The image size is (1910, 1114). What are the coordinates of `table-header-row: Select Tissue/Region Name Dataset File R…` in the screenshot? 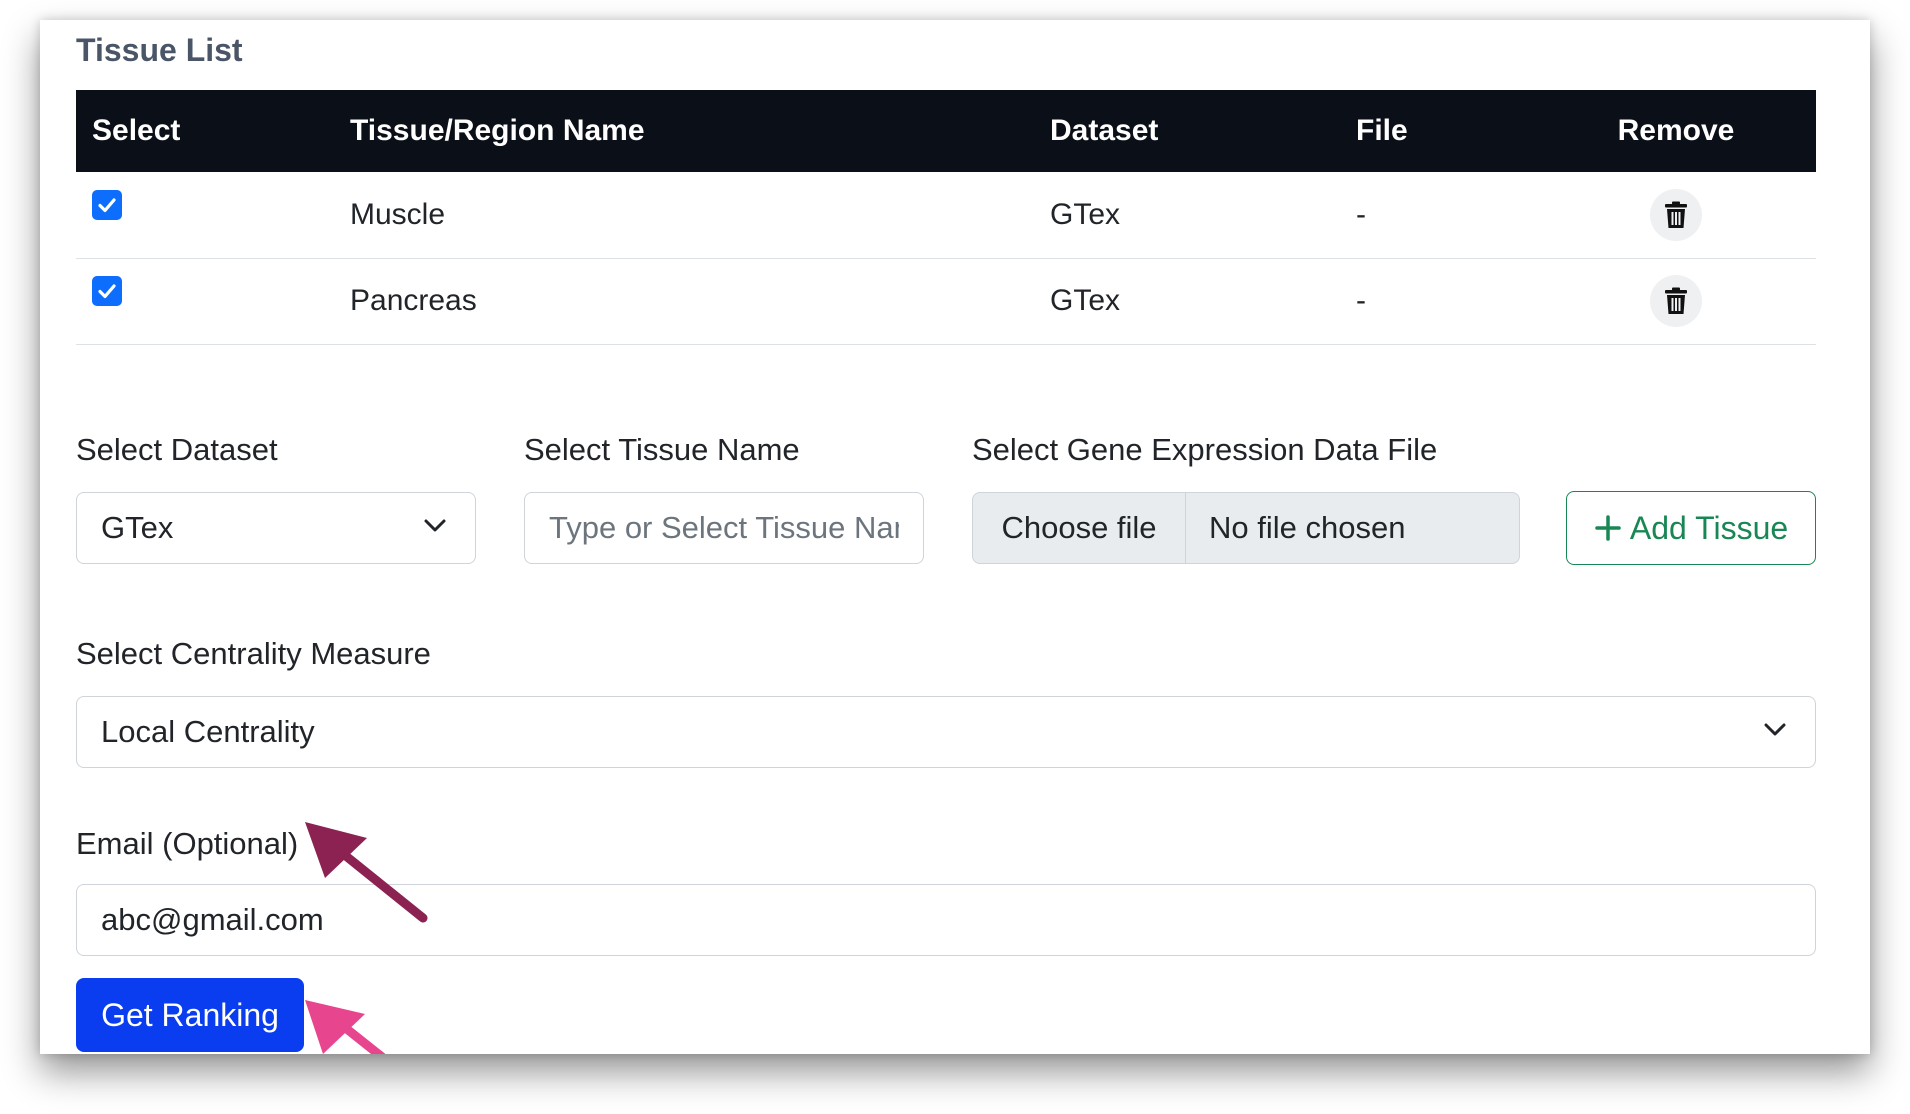 It's located at (946, 131).